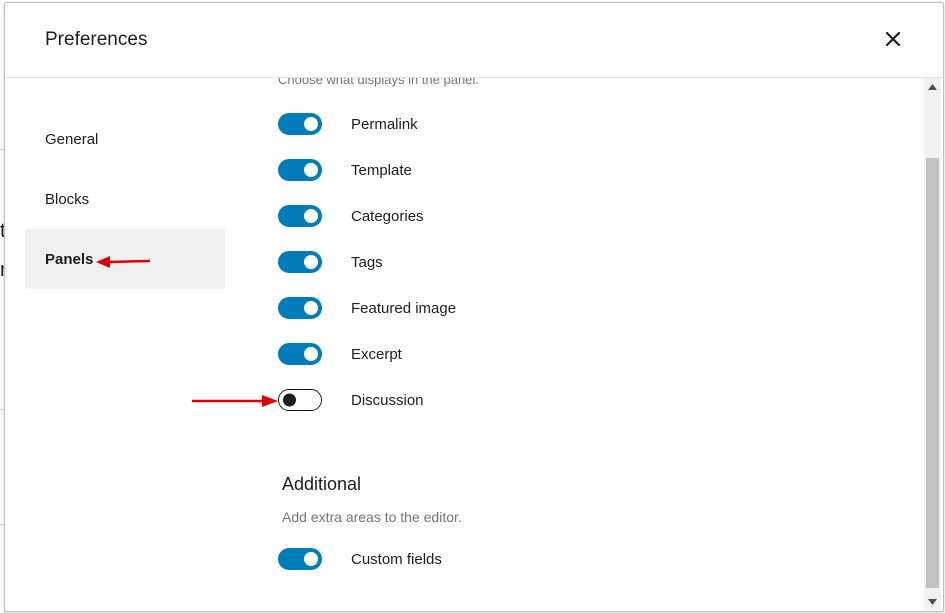 This screenshot has width=945, height=613. Describe the element at coordinates (372, 517) in the screenshot. I see `additional-description: Add extra areas to the editor.` at that location.